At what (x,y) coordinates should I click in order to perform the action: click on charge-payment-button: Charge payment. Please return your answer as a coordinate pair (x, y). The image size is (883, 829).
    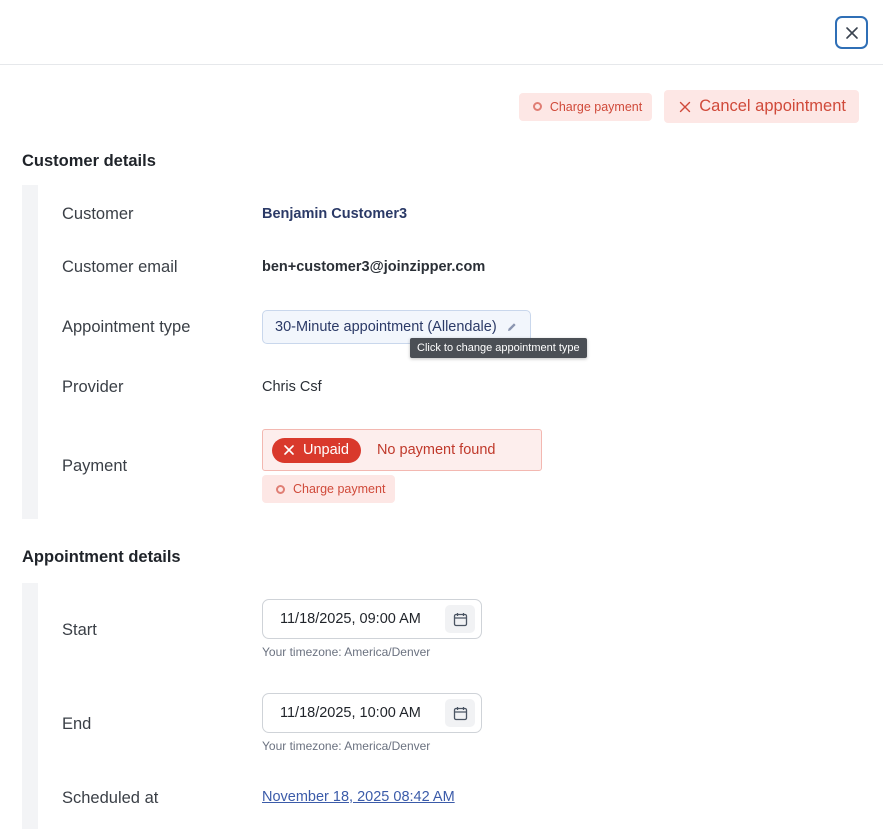
    Looking at the image, I should click on (585, 106).